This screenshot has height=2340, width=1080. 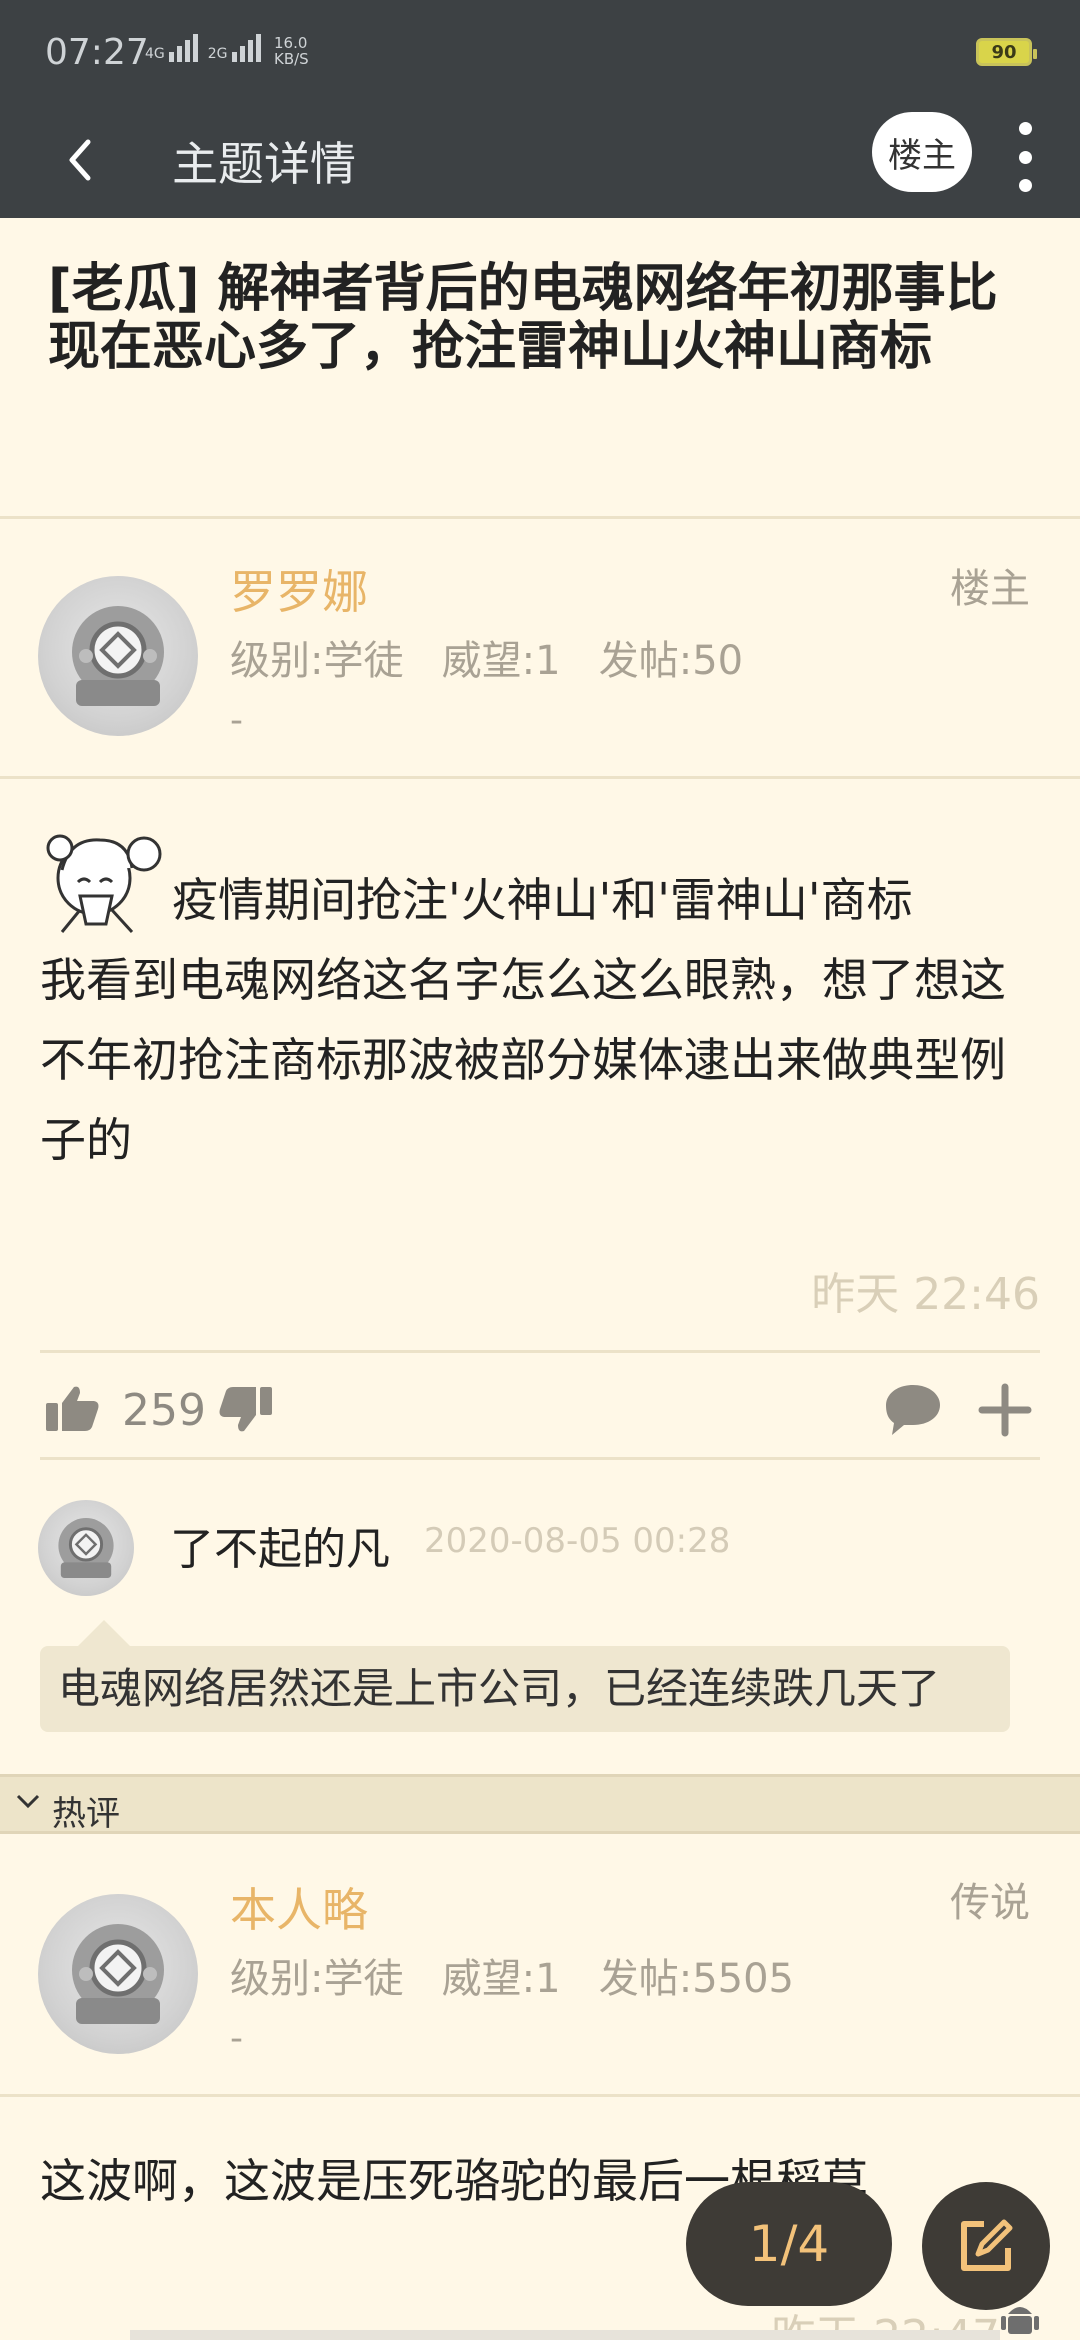 What do you see at coordinates (155, 54) in the screenshot?
I see `network-1-label: 4G` at bounding box center [155, 54].